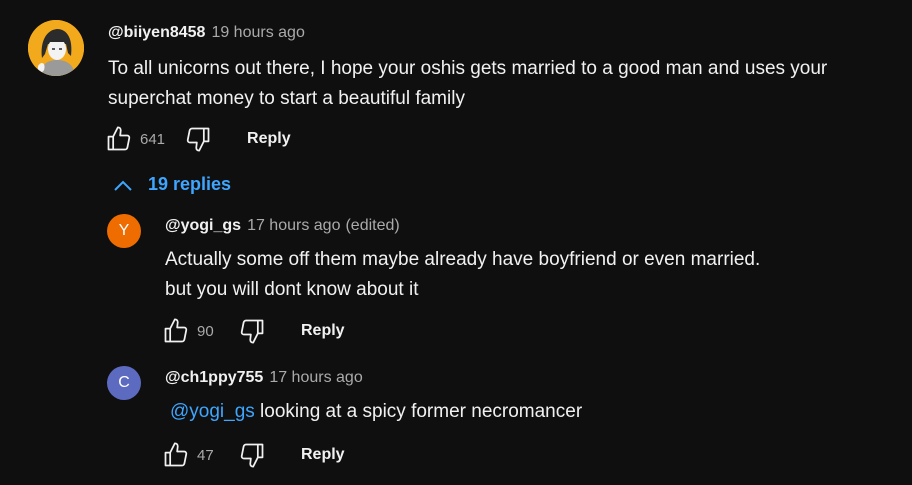 The height and width of the screenshot is (485, 912). Describe the element at coordinates (123, 185) in the screenshot. I see `chevron-up-icon` at that location.